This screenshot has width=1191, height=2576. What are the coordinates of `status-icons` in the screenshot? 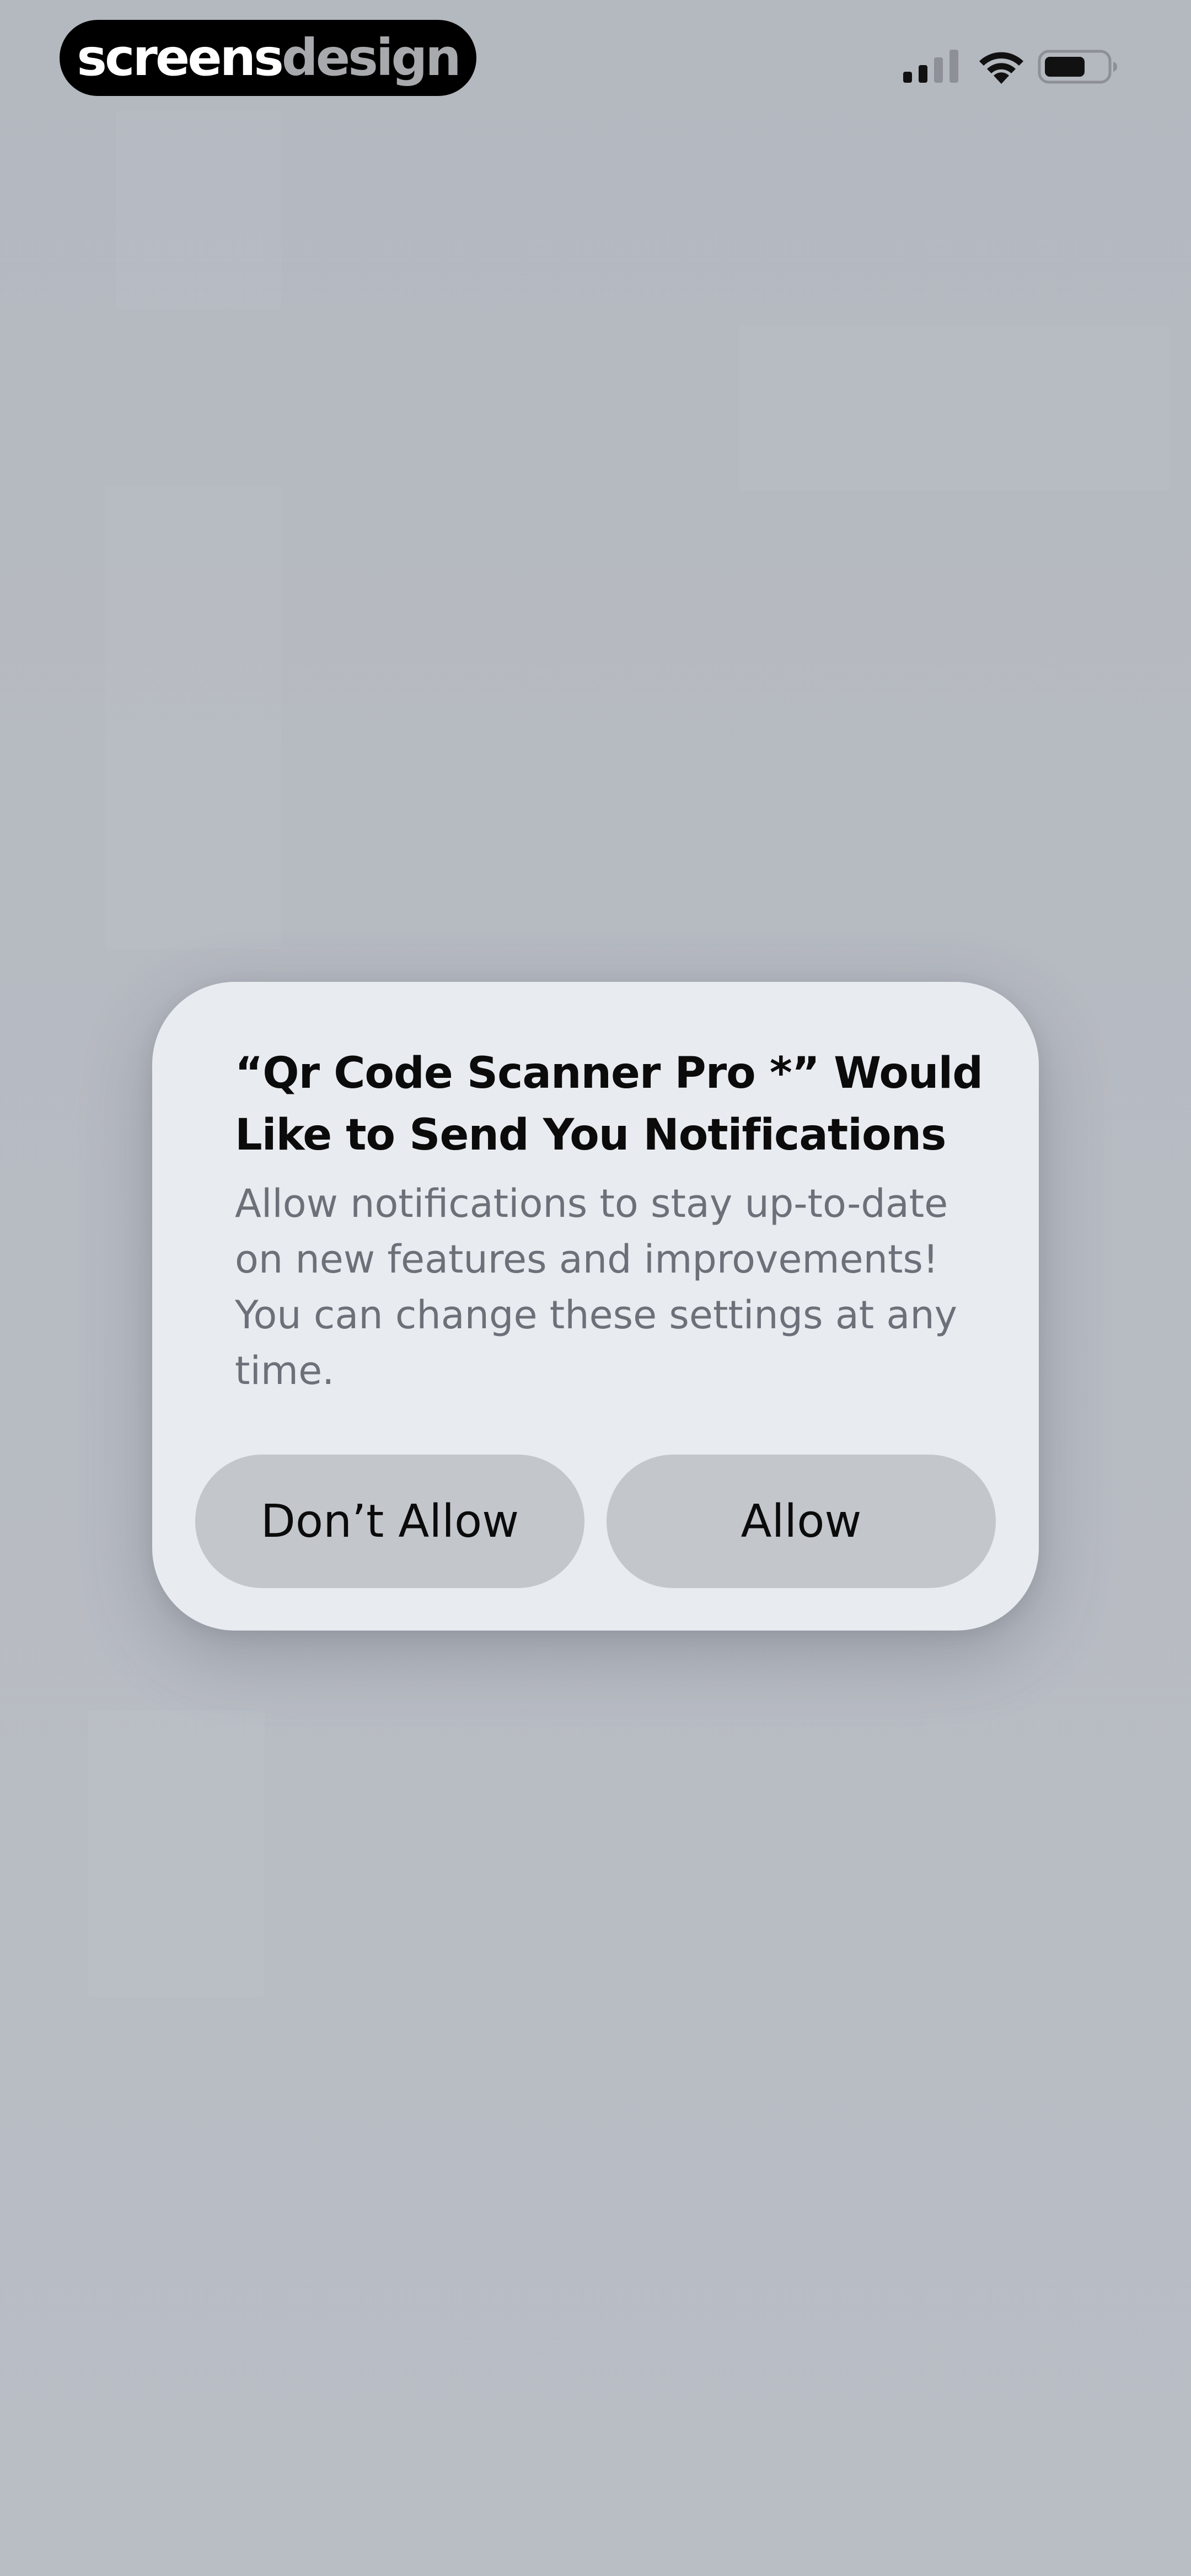 It's located at (1009, 66).